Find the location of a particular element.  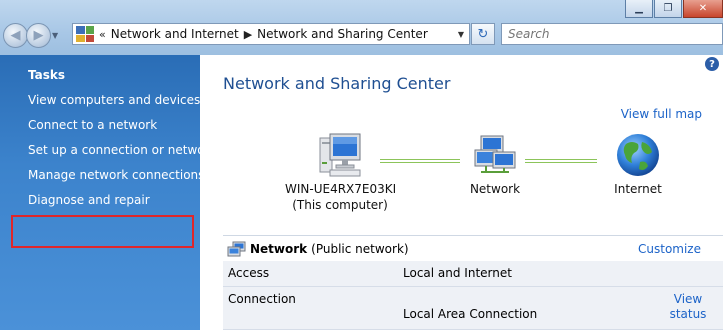

computer-icon is located at coordinates (340, 155).